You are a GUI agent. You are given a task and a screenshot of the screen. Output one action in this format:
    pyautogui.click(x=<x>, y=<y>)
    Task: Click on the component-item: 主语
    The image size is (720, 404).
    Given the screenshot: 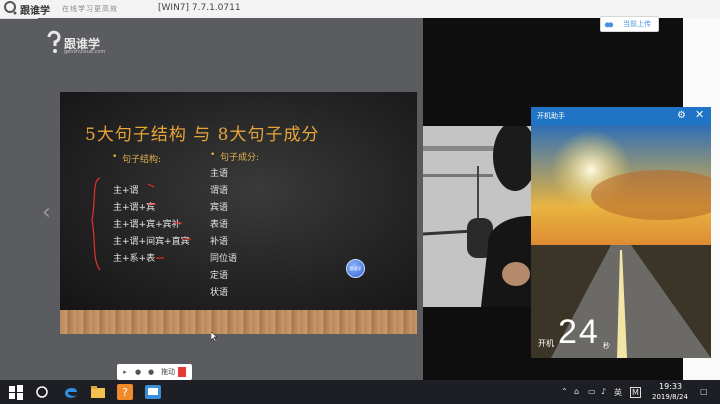 What is the action you would take?
    pyautogui.click(x=219, y=174)
    